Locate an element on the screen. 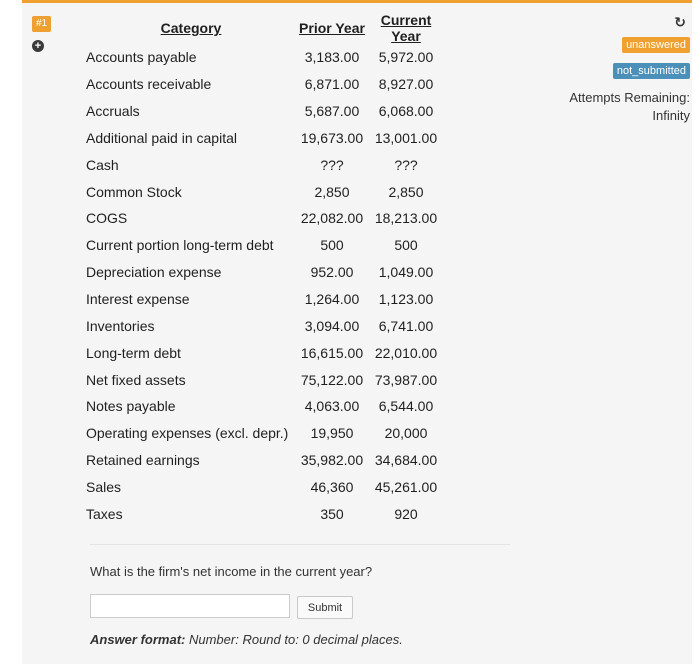 This screenshot has height=664, width=700. cell-current-year: 73,987.00 is located at coordinates (406, 379).